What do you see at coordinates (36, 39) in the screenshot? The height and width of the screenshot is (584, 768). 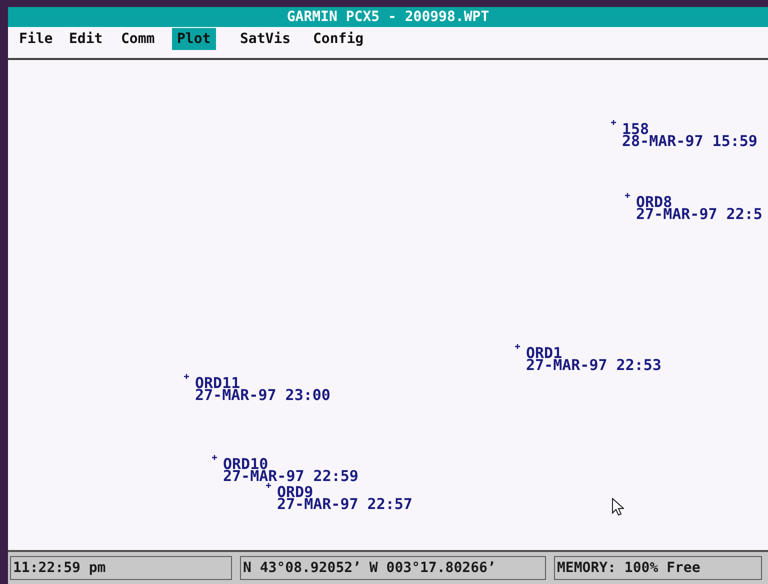 I see `menu-item: File` at bounding box center [36, 39].